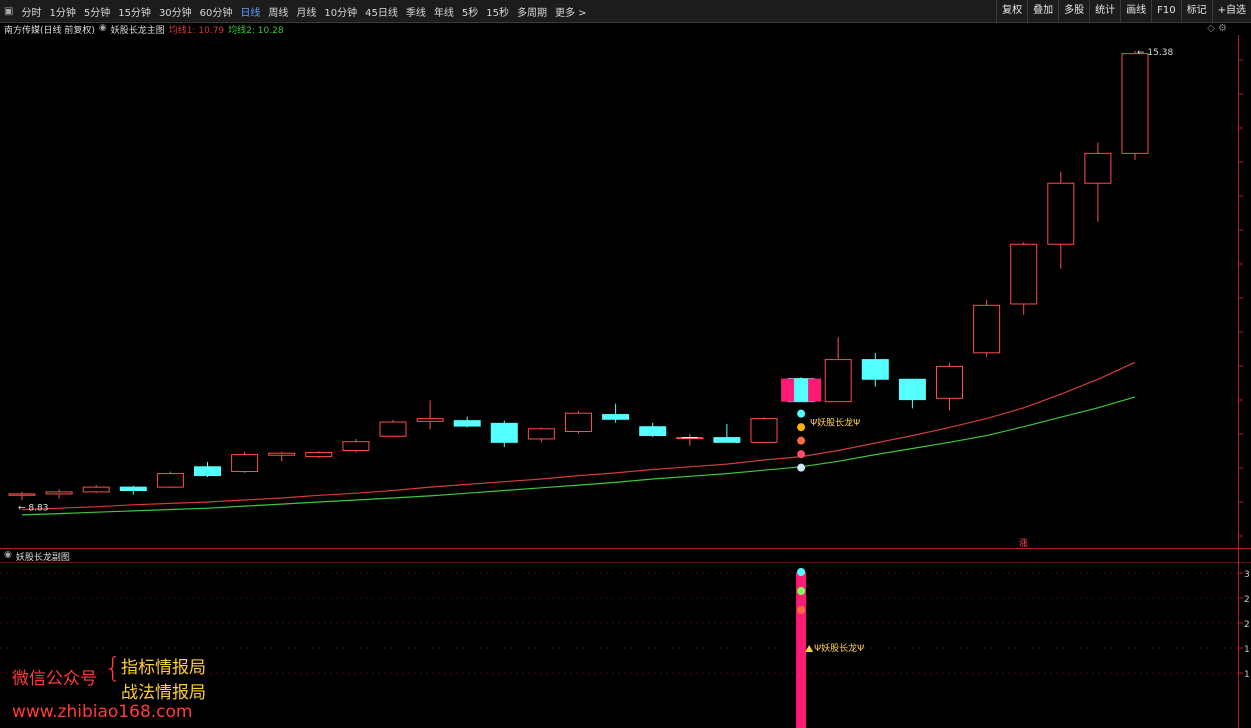  Describe the element at coordinates (54, 679) in the screenshot. I see `wm-left-label: 微信公众号` at that location.